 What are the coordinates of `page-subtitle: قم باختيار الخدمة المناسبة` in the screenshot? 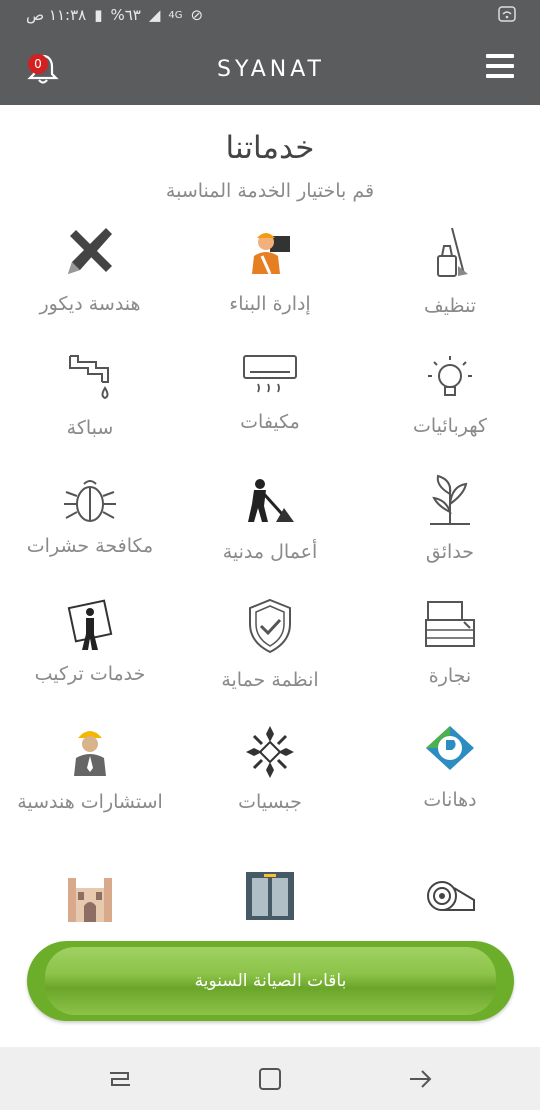 It's located at (270, 191).